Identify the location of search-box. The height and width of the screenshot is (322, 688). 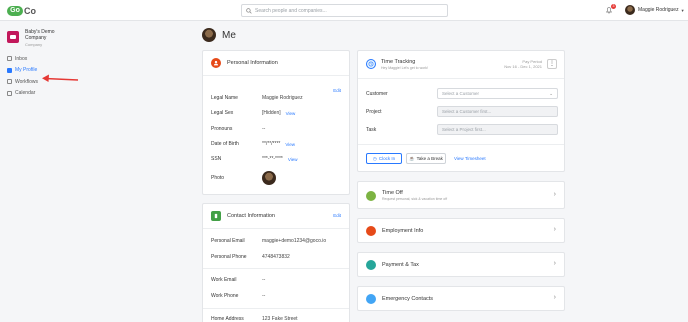
(344, 10).